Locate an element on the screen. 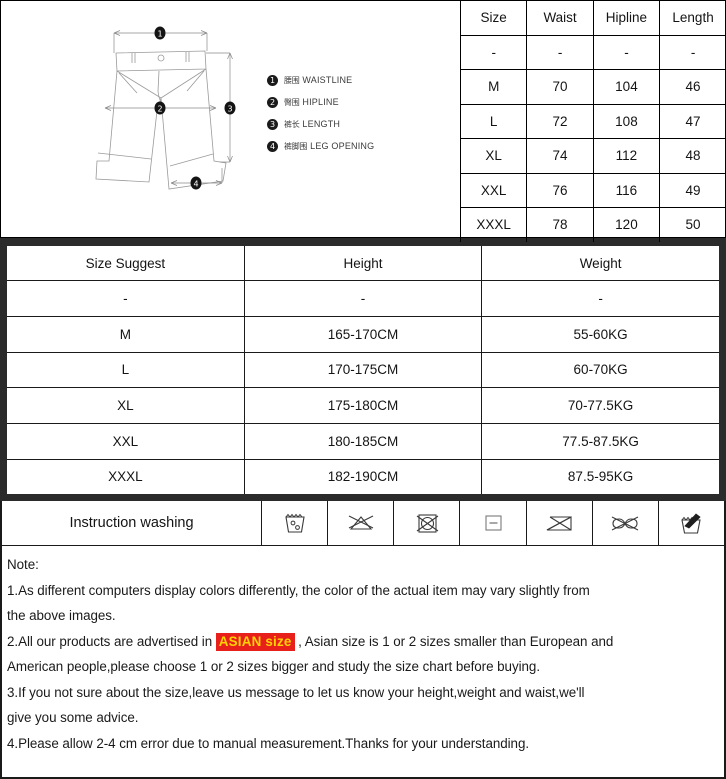 This screenshot has width=726, height=779. washing-instruction-row: Instruction washing is located at coordinates (363, 523).